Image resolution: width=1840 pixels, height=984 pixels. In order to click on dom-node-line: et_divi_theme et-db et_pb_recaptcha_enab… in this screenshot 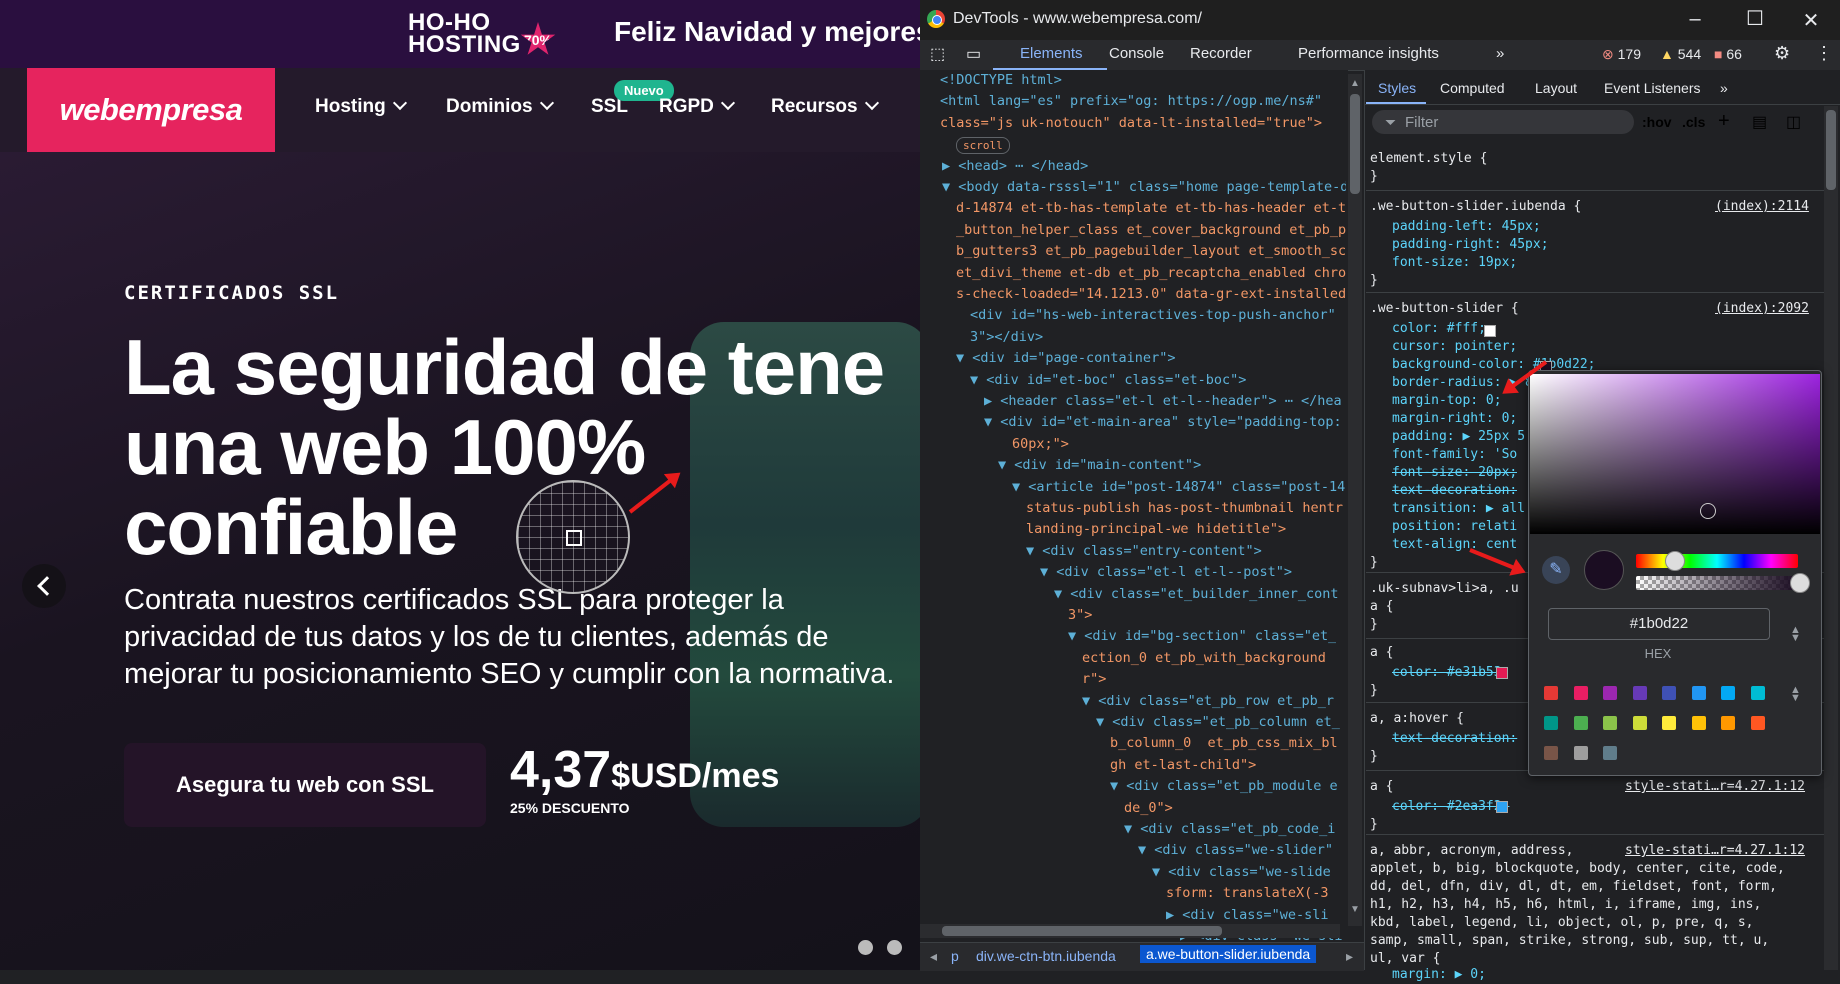, I will do `click(1151, 273)`.